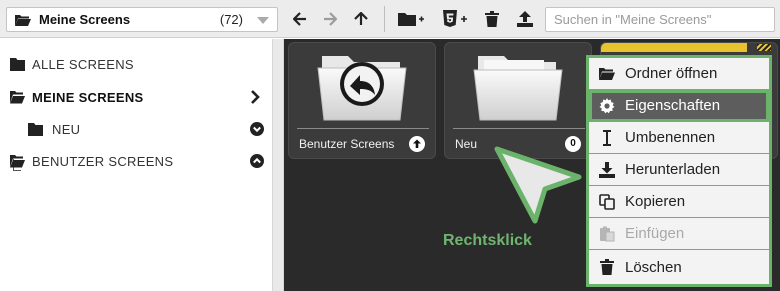 Image resolution: width=780 pixels, height=291 pixels. I want to click on sidebar-item-alle-screens: ALLE SCREENS, so click(136, 64).